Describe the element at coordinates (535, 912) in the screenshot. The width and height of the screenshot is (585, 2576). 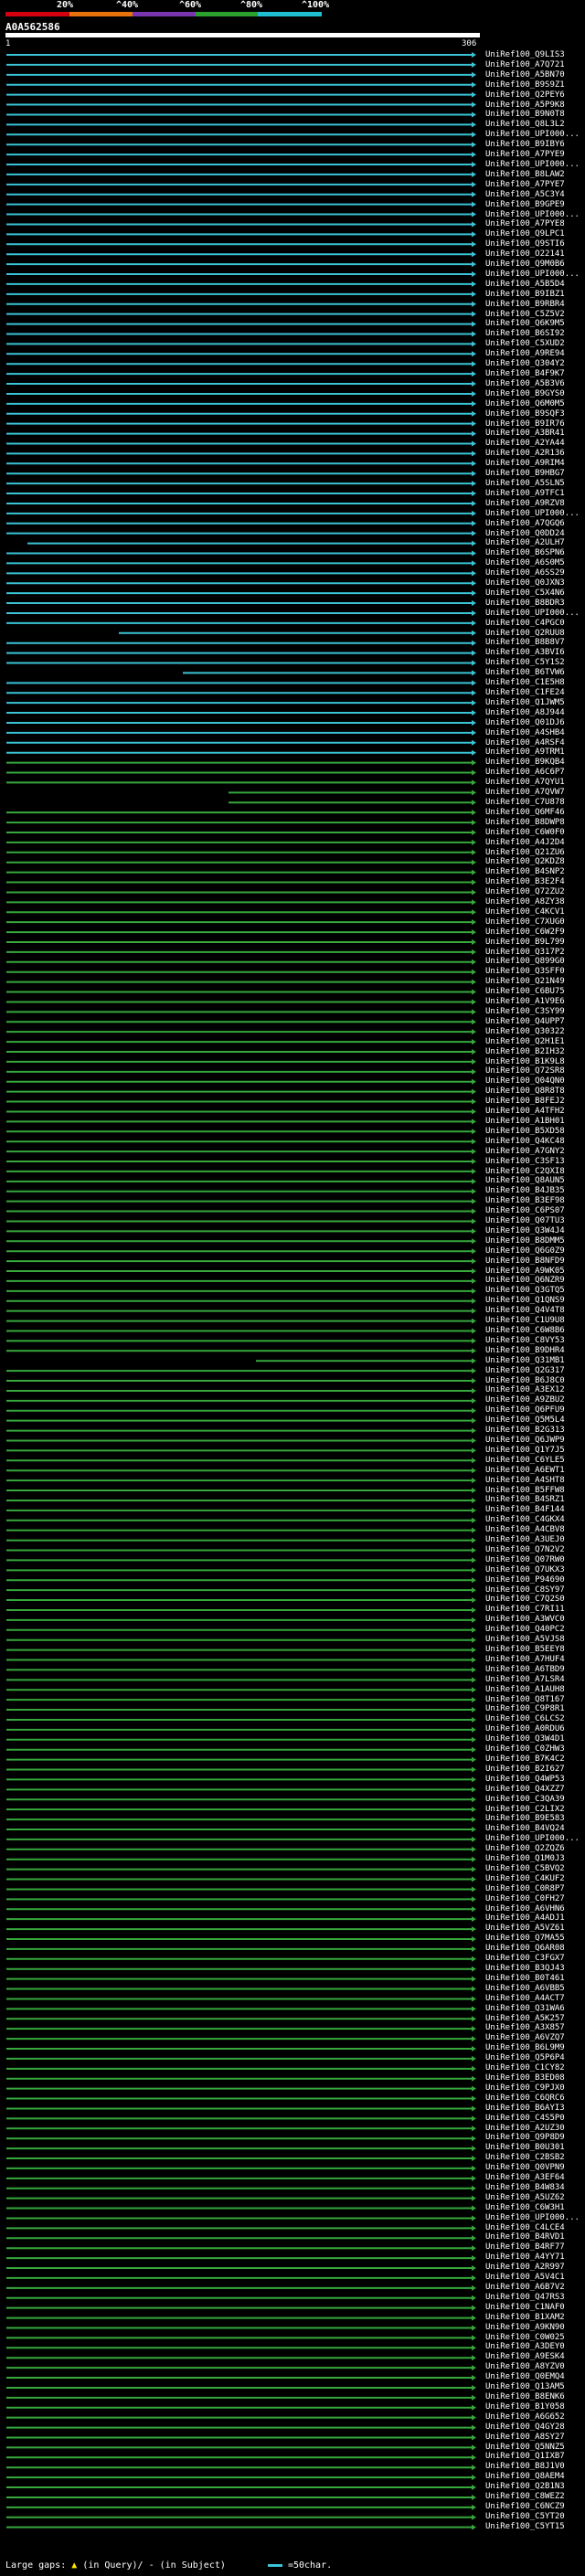
I see `hit-name: UniRef100_C4KCV1` at that location.